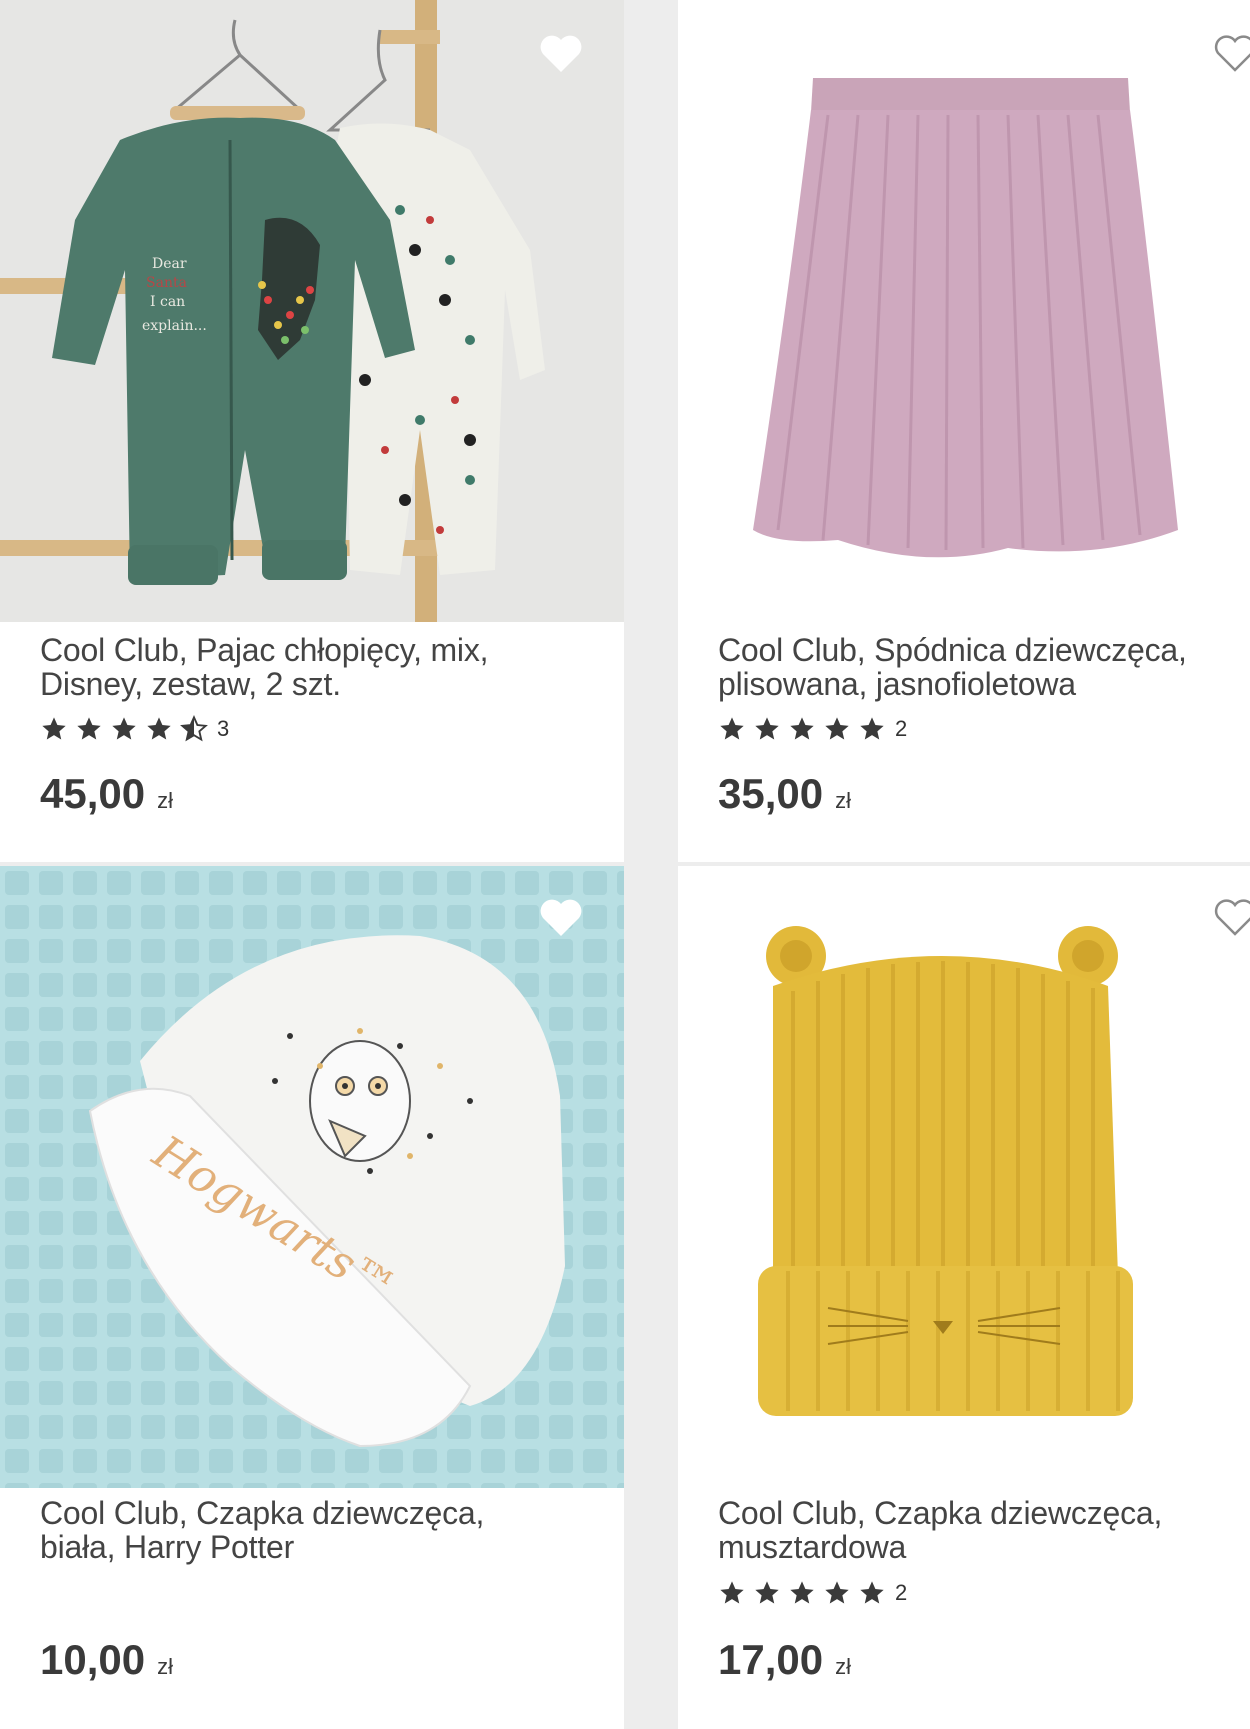 The height and width of the screenshot is (1729, 1250). I want to click on svg-text: Dear, so click(169, 264).